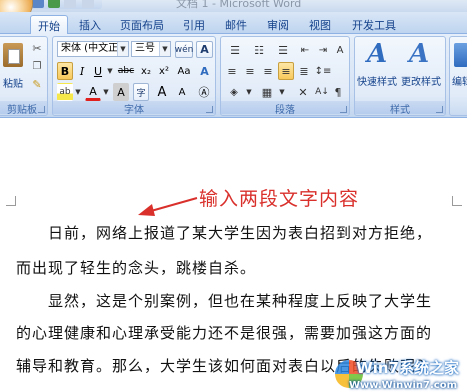  Describe the element at coordinates (240, 233) in the screenshot. I see `paragraph-1-line-1: 日前，网络上报道了某大学生因为表白招到对方拒绝，` at that location.